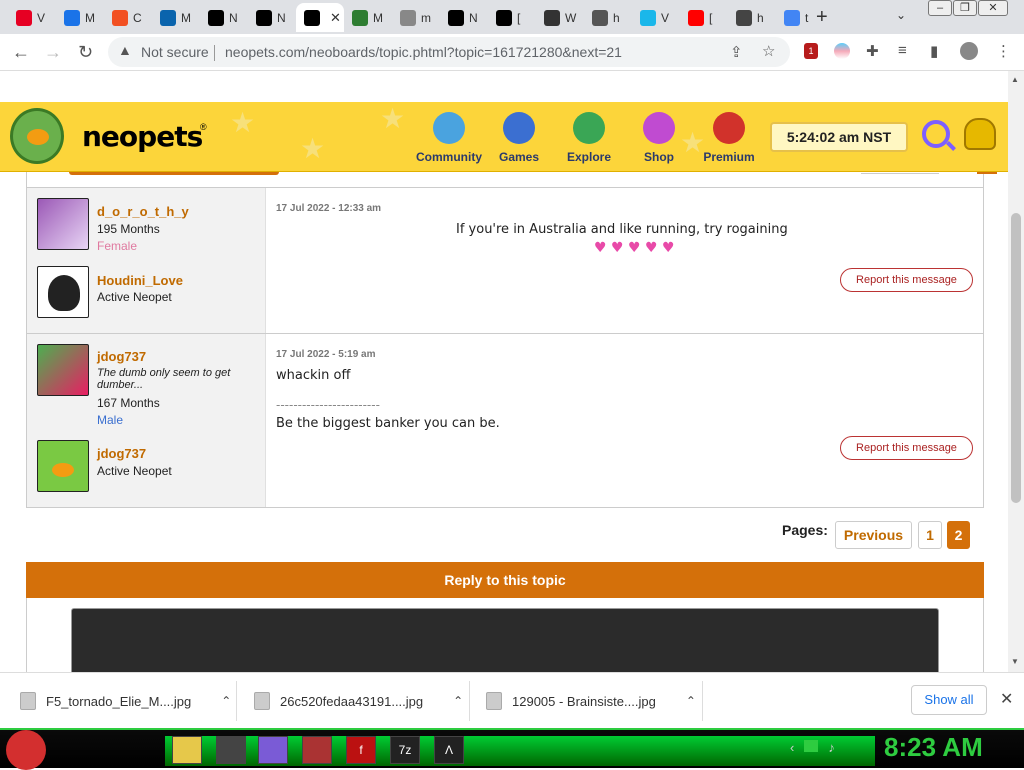 The height and width of the screenshot is (770, 1024). What do you see at coordinates (143, 211) in the screenshot?
I see `author-username: d_o_r_o_t_h_y` at bounding box center [143, 211].